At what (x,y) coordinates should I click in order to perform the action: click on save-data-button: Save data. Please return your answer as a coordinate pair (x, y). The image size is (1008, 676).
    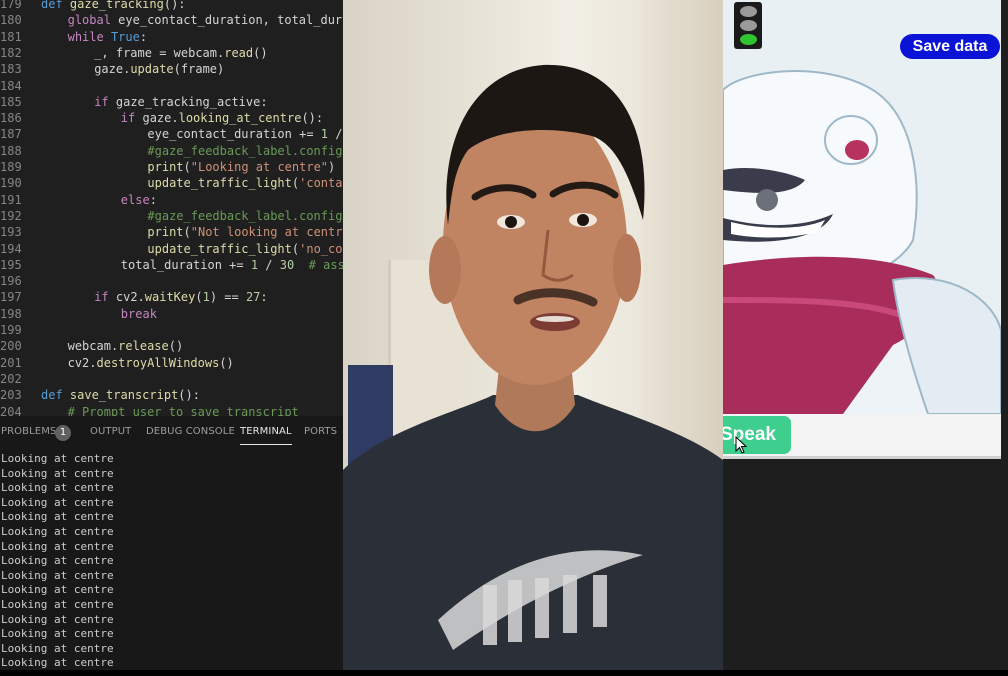
    Looking at the image, I should click on (950, 46).